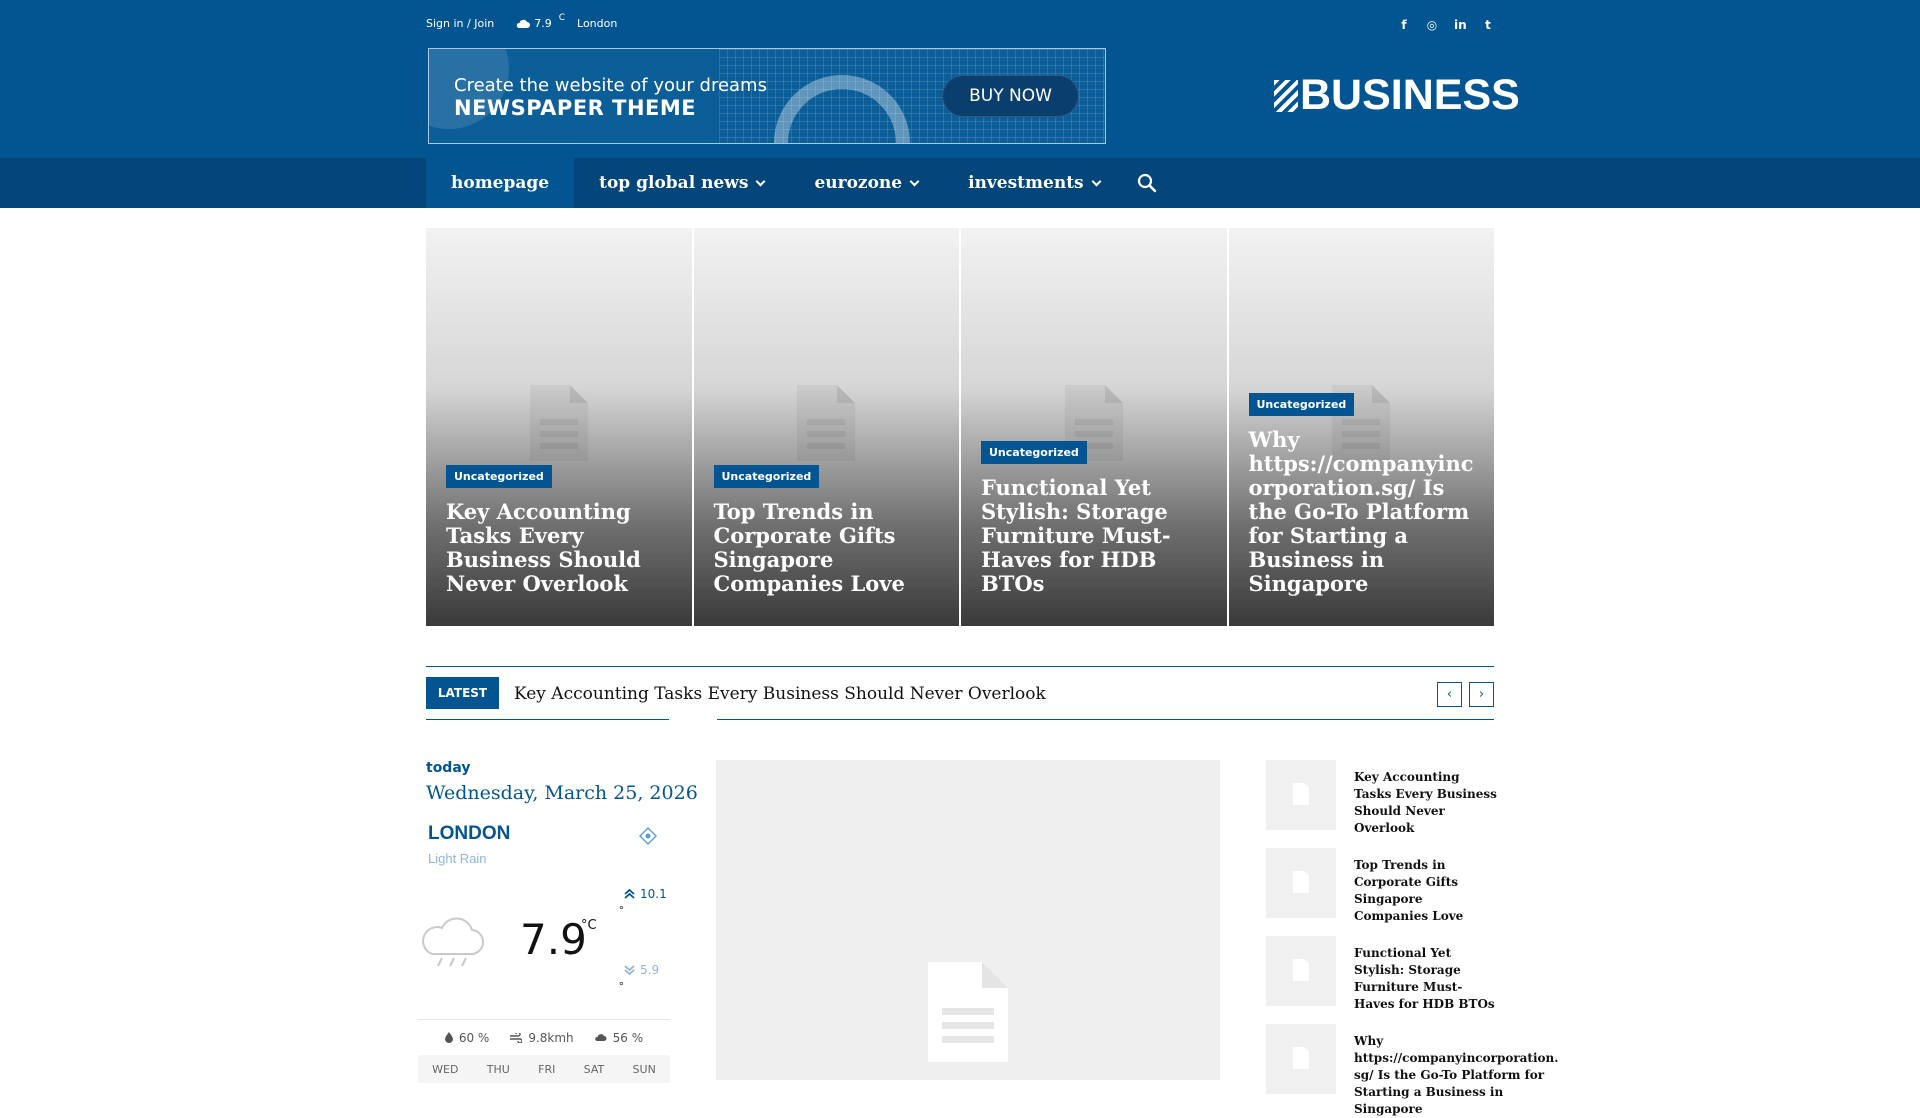 The width and height of the screenshot is (1920, 1118). What do you see at coordinates (457, 858) in the screenshot?
I see `weather-description: Light Rain` at bounding box center [457, 858].